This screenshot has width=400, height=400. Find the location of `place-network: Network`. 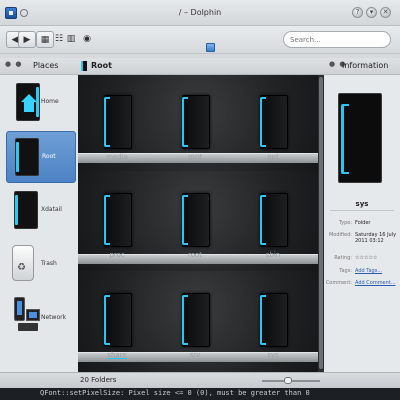

place-network: Network is located at coordinates (41, 319).